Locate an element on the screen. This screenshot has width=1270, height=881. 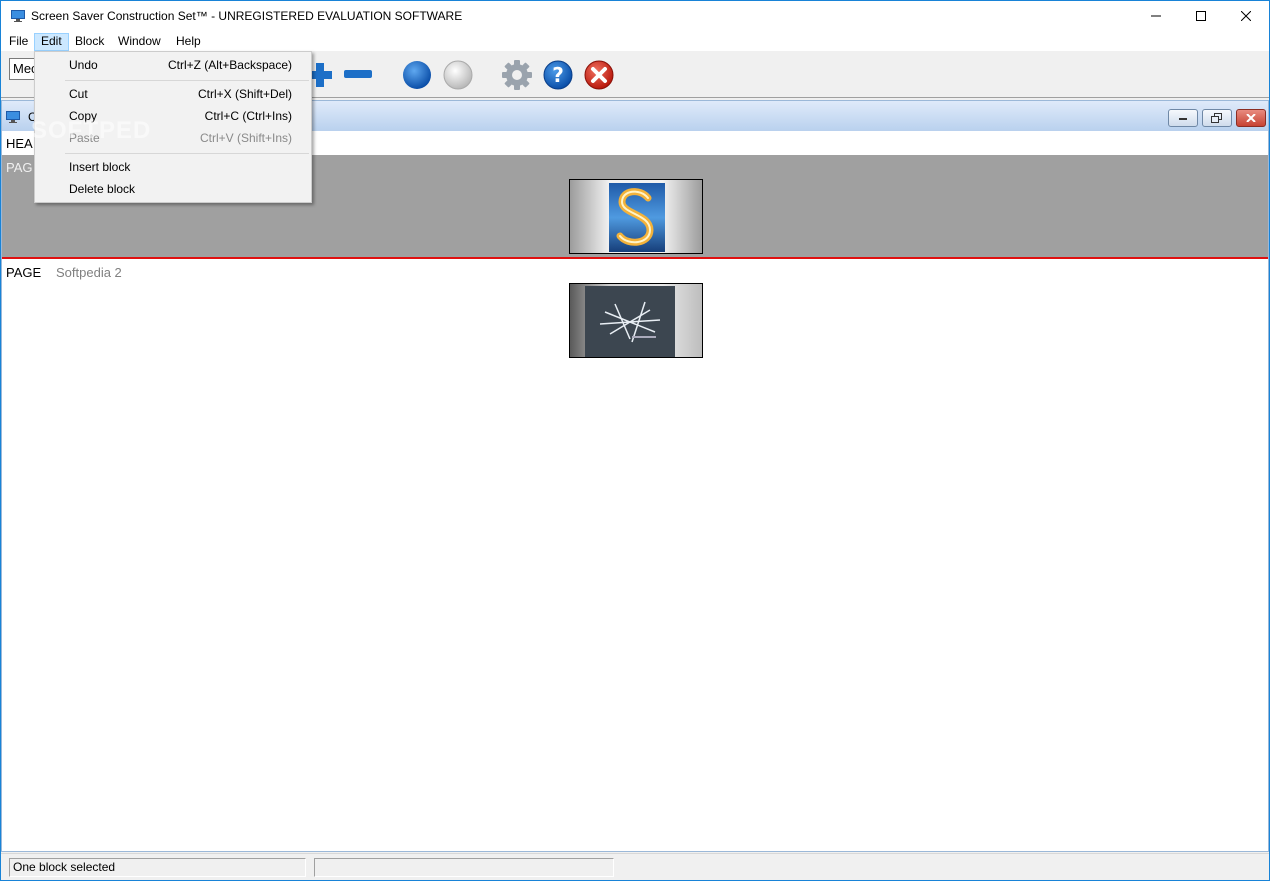
crystal-image is located at coordinates (630, 321).